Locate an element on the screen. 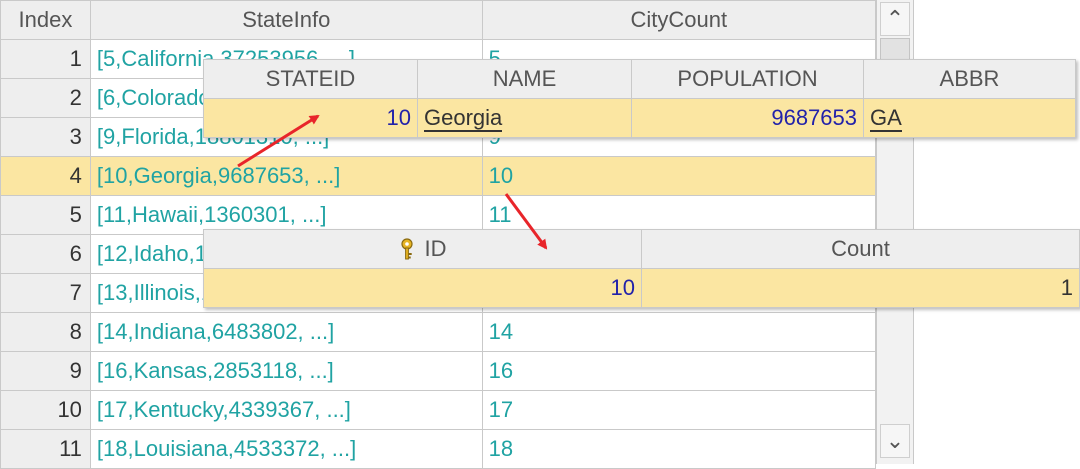 This screenshot has height=469, width=1080. row-index: 2 is located at coordinates (45, 98).